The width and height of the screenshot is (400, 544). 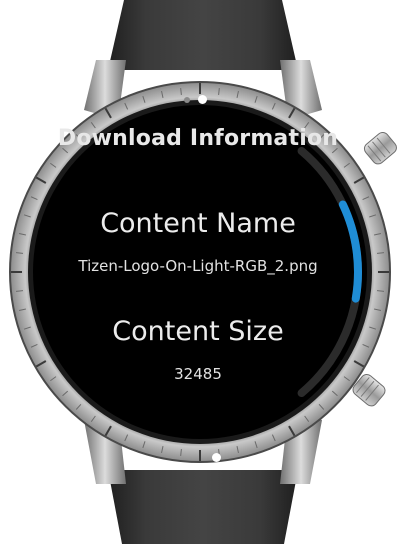 I want to click on content-name-value: Tizen-Logo-On-Light-RGB_2.png, so click(x=198, y=266).